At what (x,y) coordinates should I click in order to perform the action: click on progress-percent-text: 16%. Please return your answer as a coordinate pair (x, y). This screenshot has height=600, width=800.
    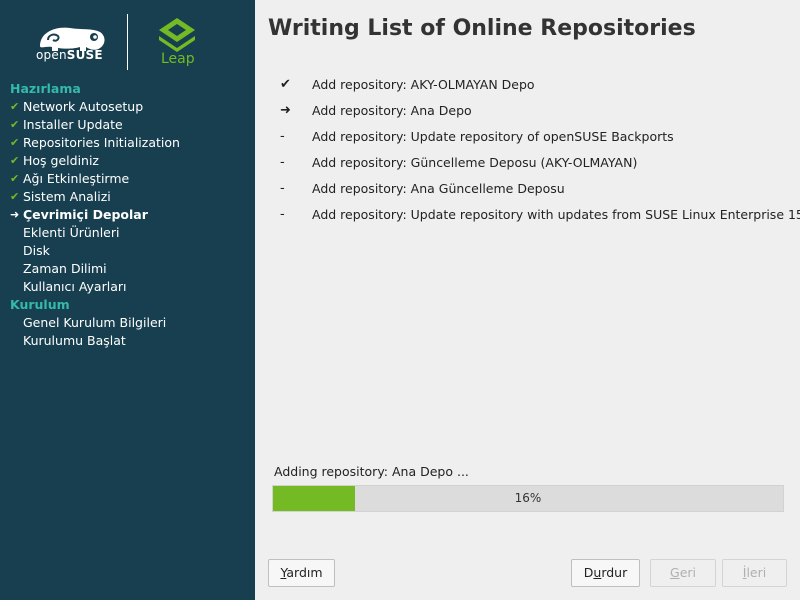
    Looking at the image, I should click on (528, 498).